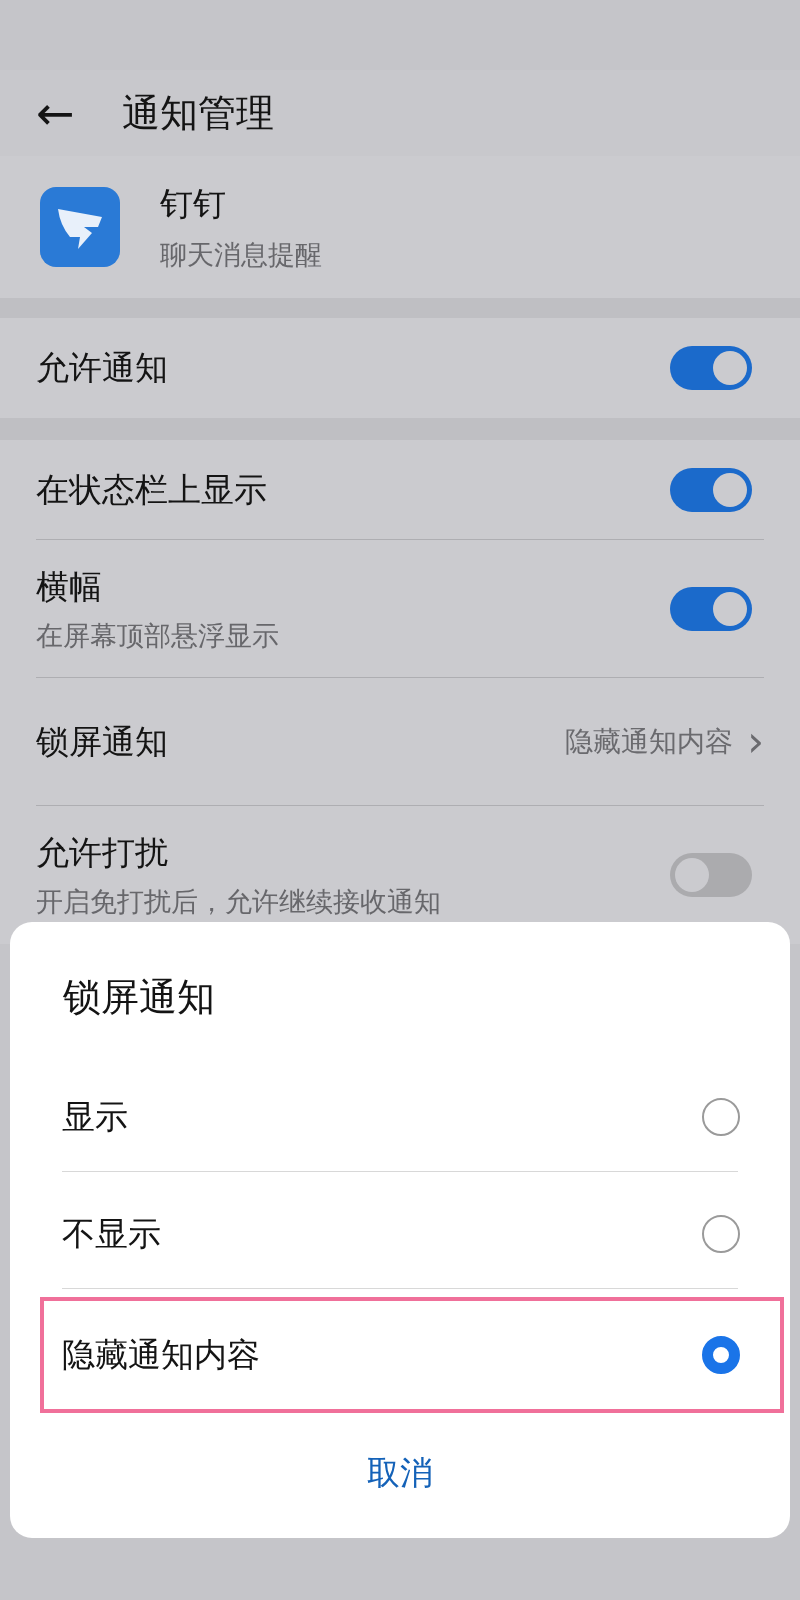  Describe the element at coordinates (72, 113) in the screenshot. I see `back-button: ←` at that location.